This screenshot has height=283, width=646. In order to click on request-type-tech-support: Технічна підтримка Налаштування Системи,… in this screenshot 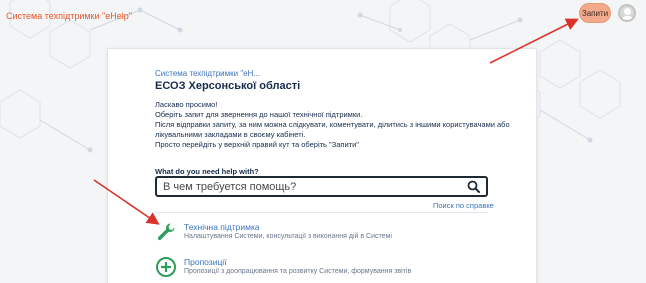, I will do `click(325, 232)`.